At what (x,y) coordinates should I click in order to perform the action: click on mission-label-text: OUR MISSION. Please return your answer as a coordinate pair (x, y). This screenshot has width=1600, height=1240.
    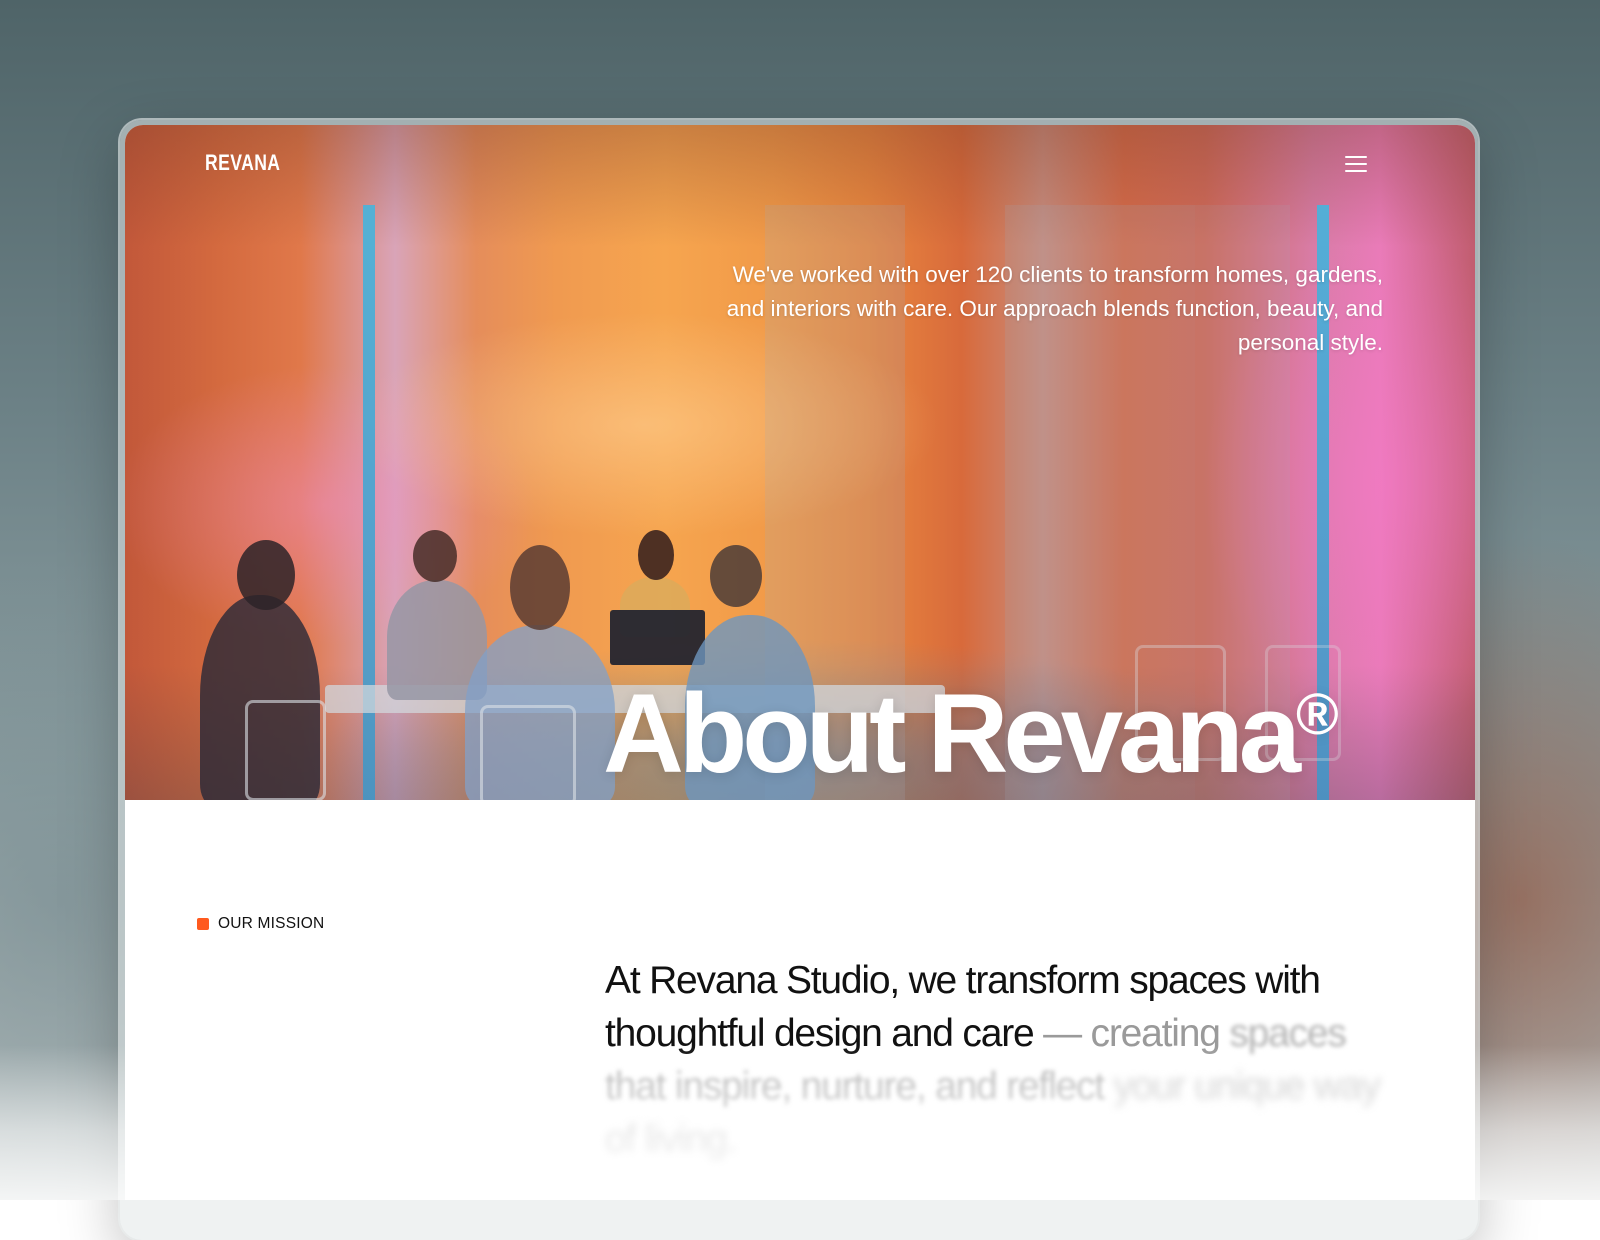
    Looking at the image, I should click on (271, 923).